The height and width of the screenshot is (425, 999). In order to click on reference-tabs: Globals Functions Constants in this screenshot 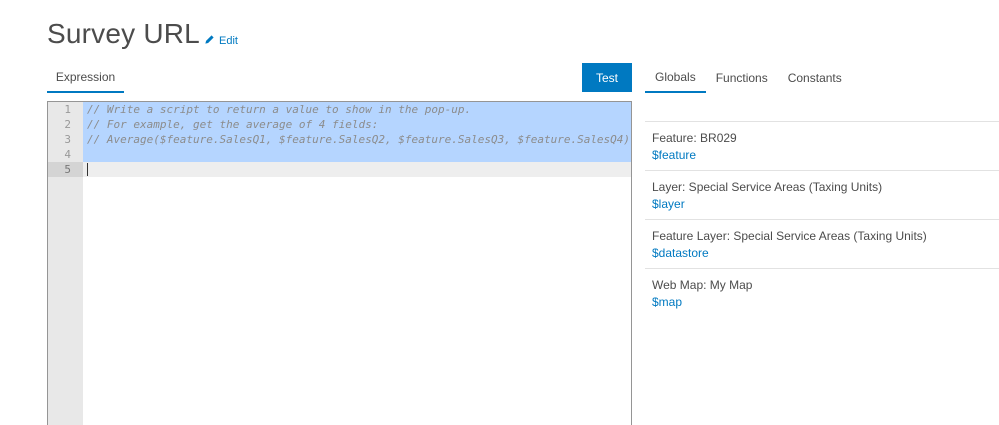, I will do `click(748, 78)`.